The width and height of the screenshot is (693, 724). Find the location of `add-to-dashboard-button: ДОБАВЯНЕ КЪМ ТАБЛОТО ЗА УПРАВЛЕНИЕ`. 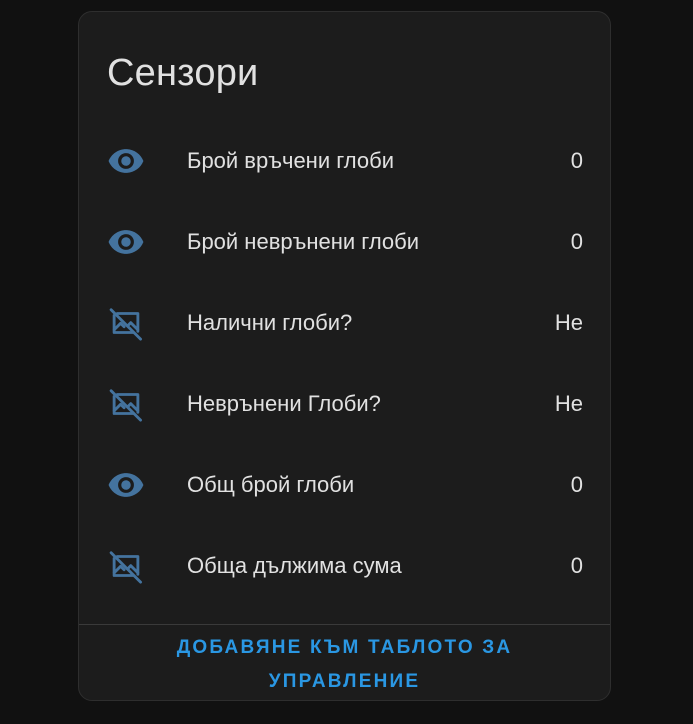

add-to-dashboard-button: ДОБАВЯНЕ КЪМ ТАБЛОТО ЗА УПРАВЛЕНИЕ is located at coordinates (344, 665).